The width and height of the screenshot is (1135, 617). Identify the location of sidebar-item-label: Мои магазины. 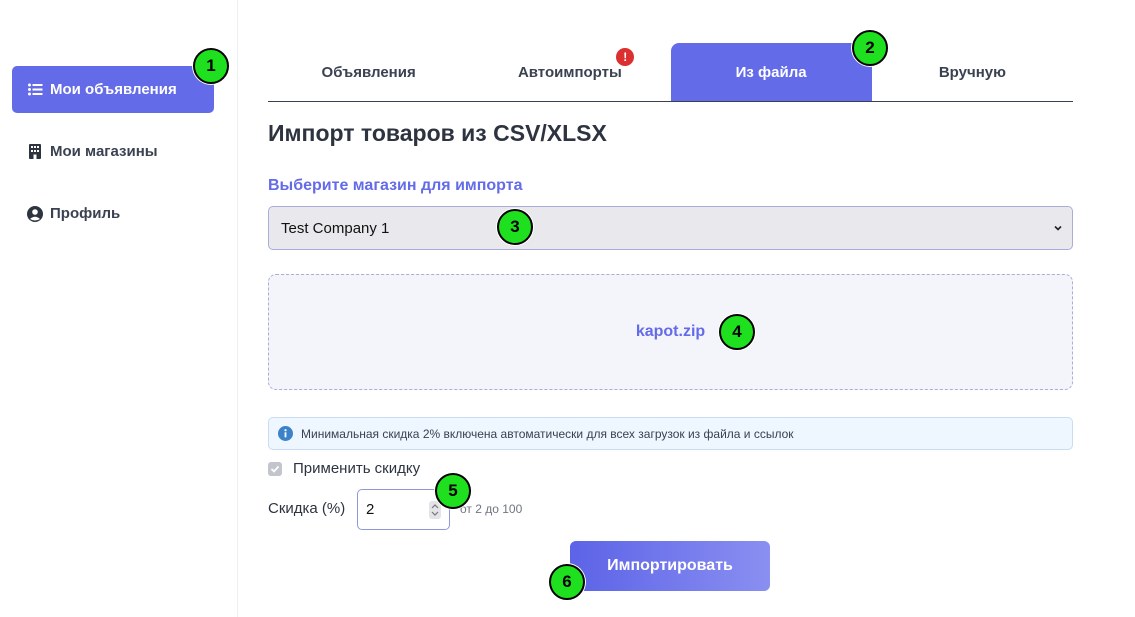
(104, 151).